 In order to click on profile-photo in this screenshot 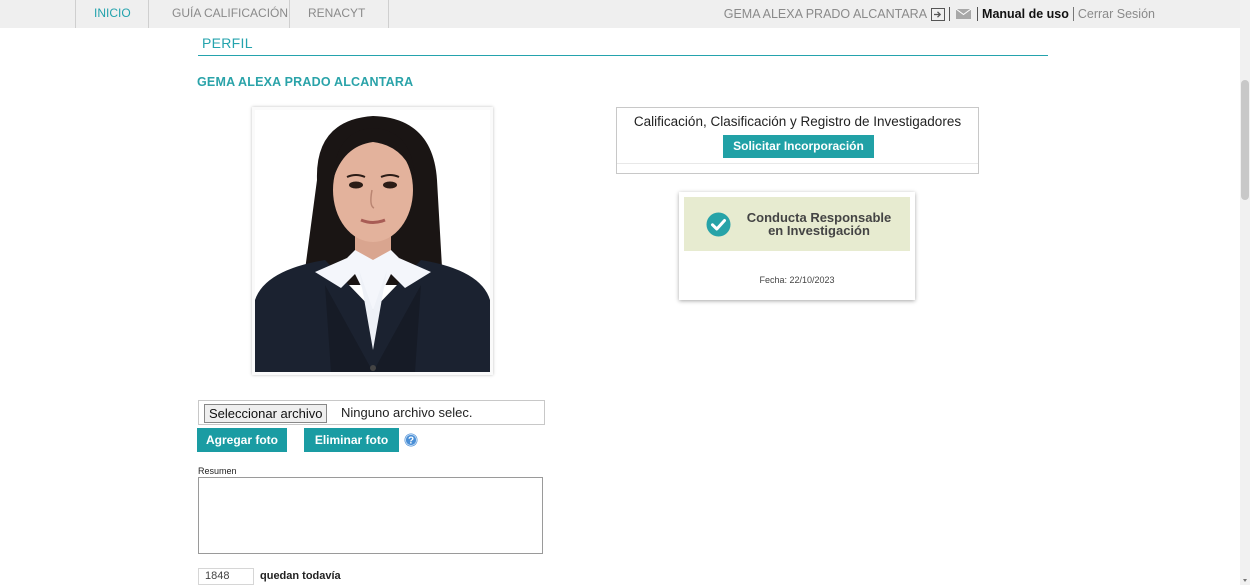, I will do `click(372, 241)`.